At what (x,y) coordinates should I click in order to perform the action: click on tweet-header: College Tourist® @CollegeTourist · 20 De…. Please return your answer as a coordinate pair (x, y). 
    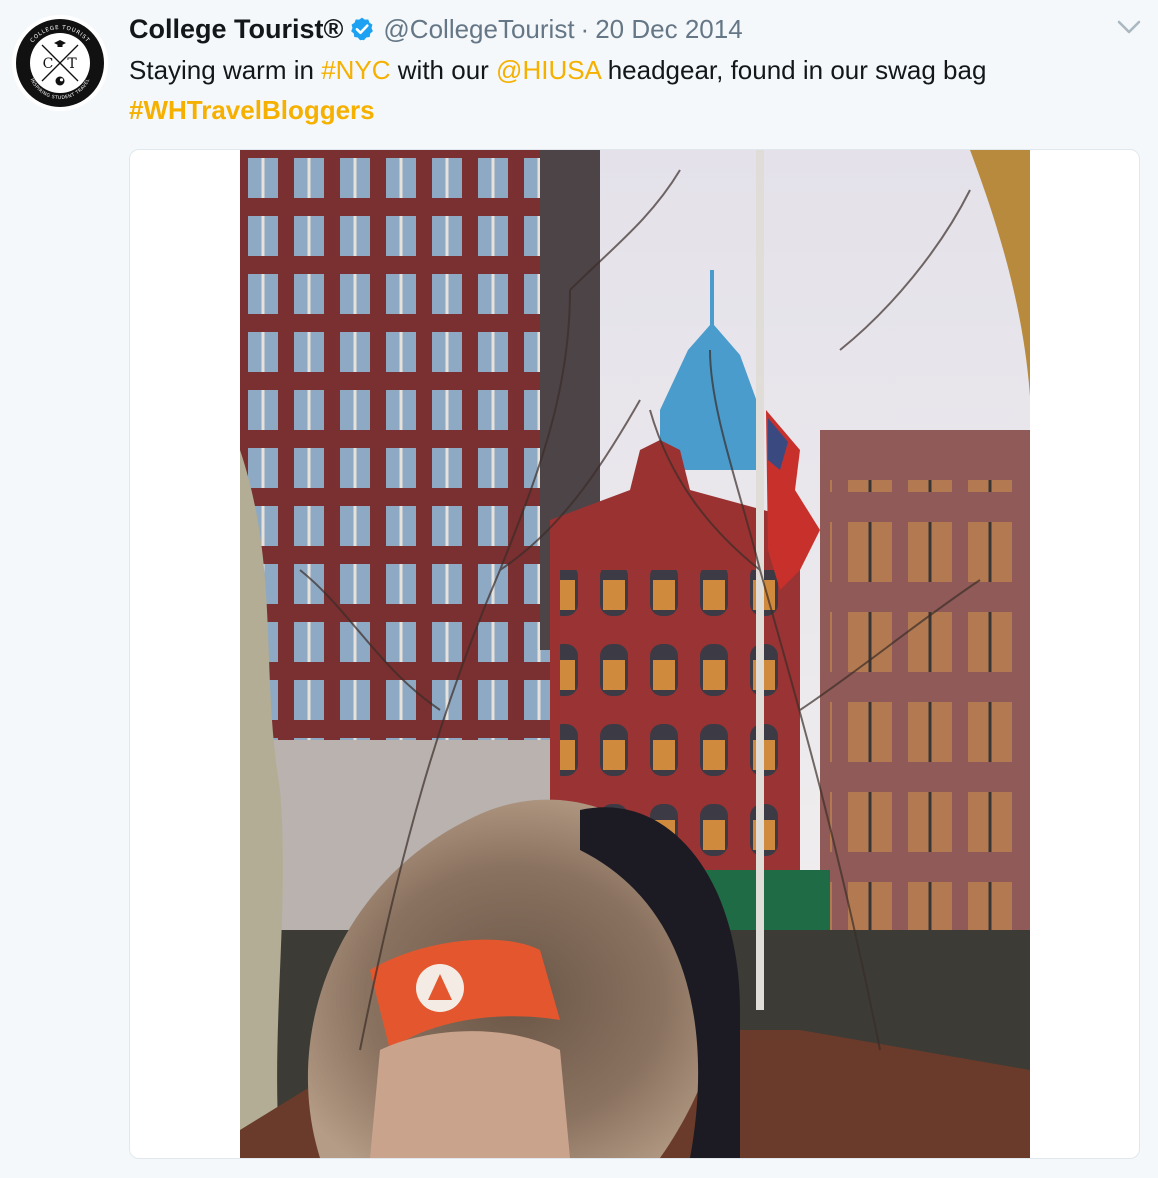
    Looking at the image, I should click on (436, 29).